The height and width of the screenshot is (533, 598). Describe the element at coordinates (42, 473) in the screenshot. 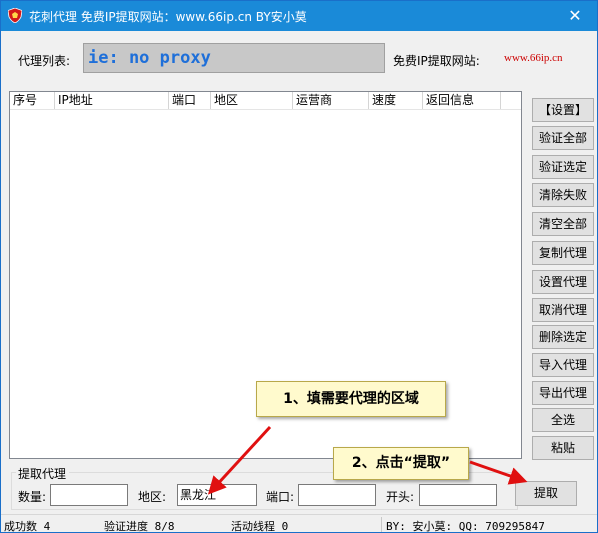

I see `fetch-group-title: 提取代理` at that location.